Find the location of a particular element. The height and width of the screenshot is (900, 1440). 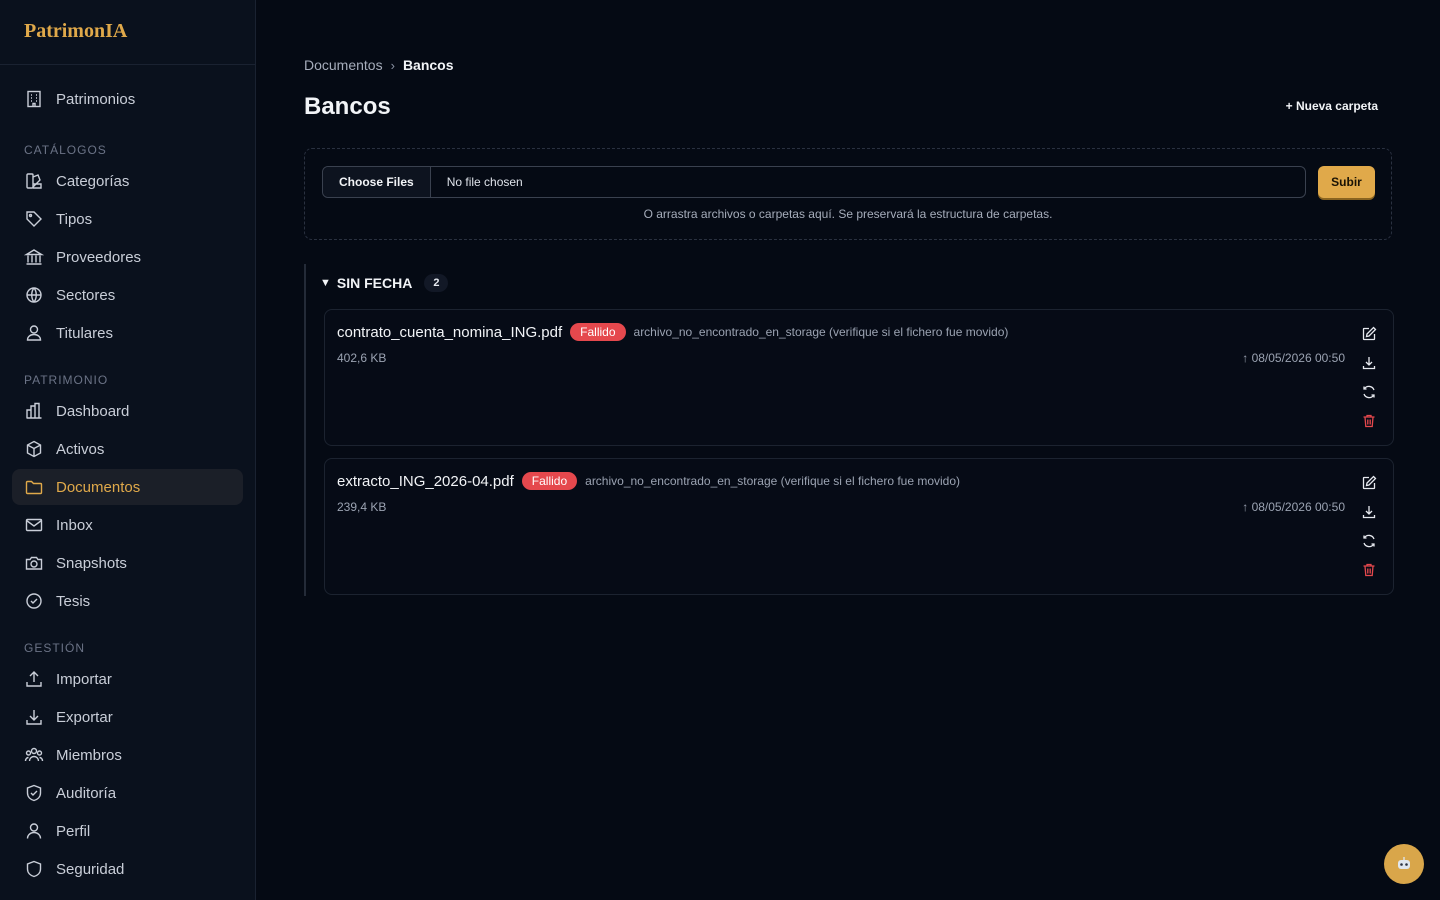

sidebar-item-label: Patrimonios is located at coordinates (96, 99).